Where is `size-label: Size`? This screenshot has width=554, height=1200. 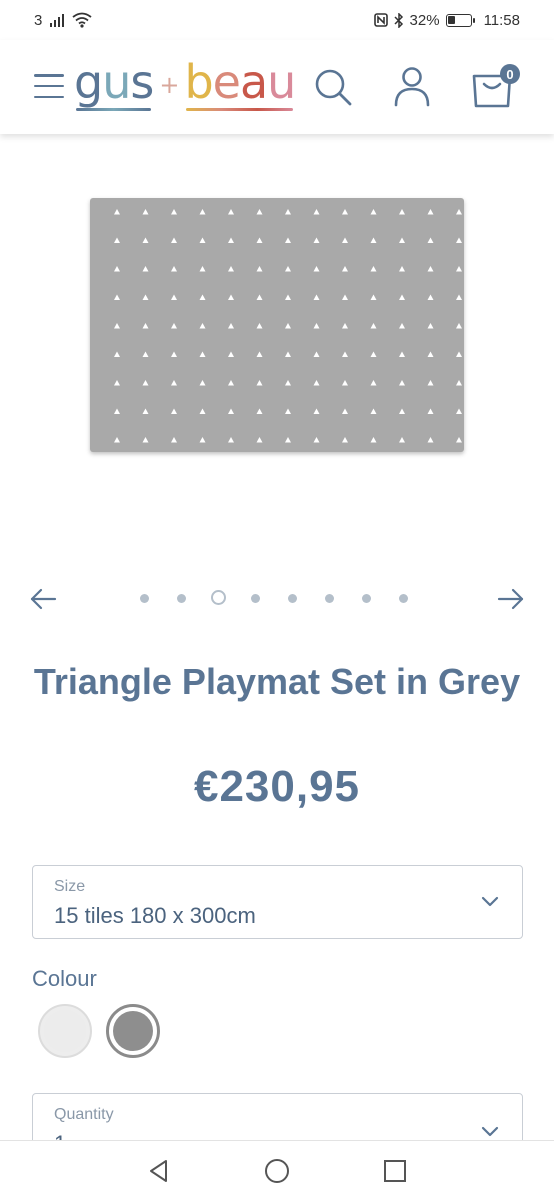
size-label: Size is located at coordinates (70, 886).